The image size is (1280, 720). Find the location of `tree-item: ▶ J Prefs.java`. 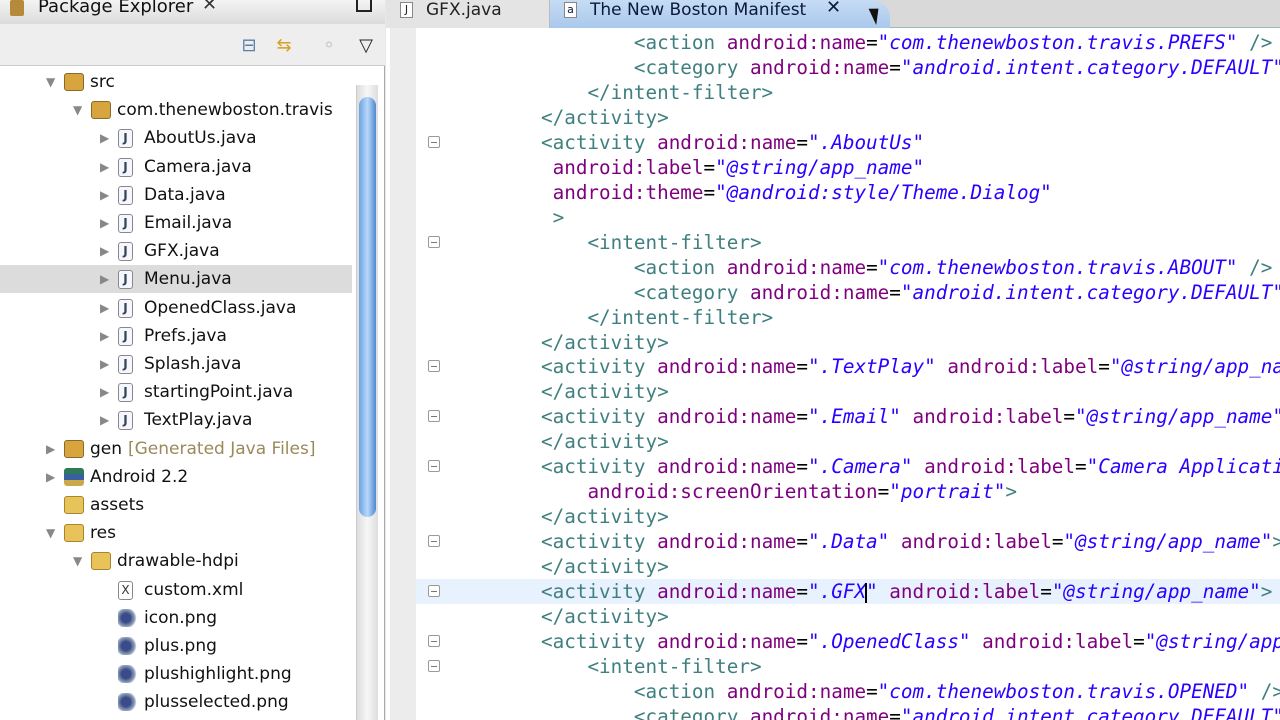

tree-item: ▶ J Prefs.java is located at coordinates (176, 336).